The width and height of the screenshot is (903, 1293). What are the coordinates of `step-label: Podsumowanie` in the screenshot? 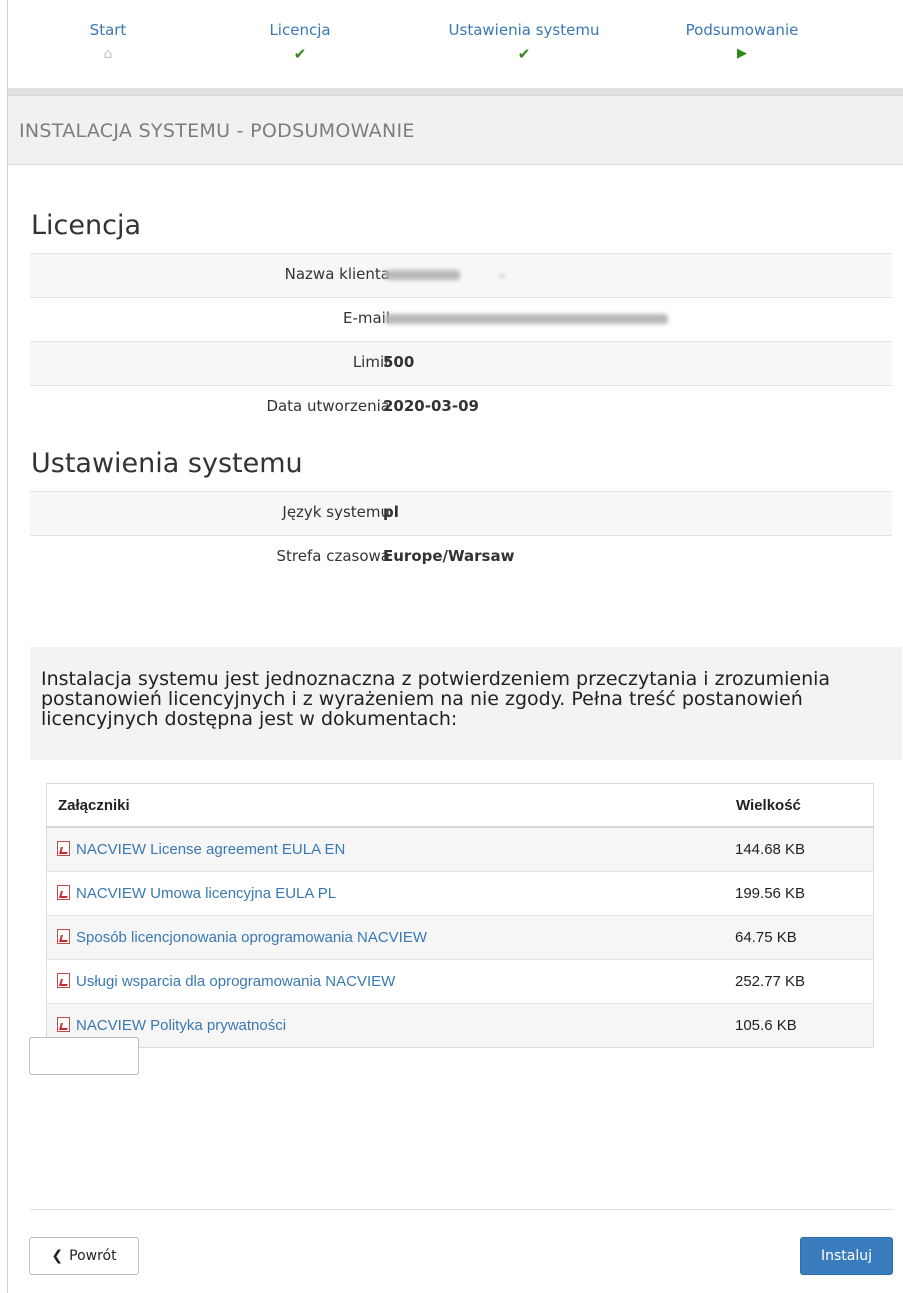 It's located at (742, 30).